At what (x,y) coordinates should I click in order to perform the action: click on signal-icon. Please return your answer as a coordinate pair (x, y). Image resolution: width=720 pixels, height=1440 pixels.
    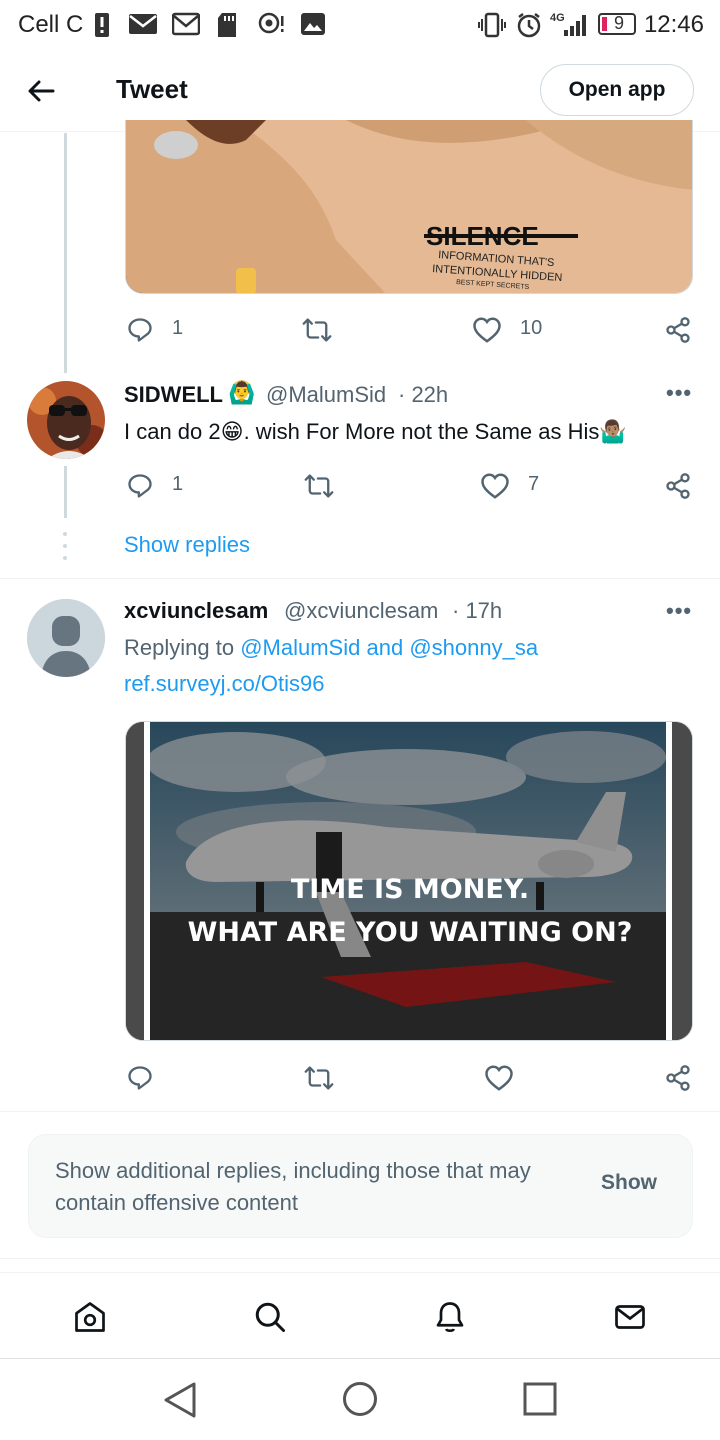
    Looking at the image, I should click on (575, 25).